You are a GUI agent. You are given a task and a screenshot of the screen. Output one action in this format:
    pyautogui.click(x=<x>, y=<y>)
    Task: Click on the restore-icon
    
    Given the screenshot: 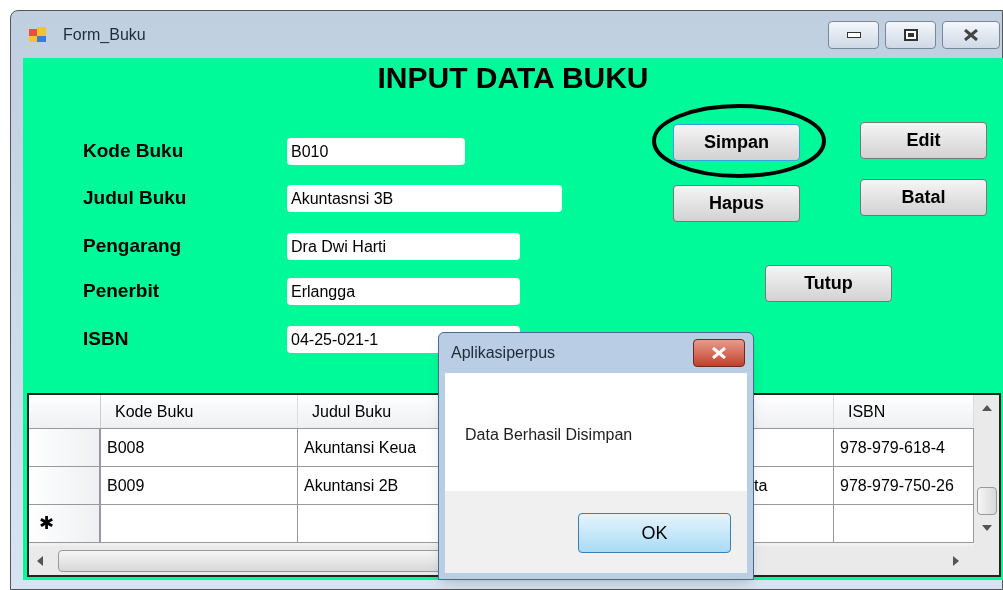 What is the action you would take?
    pyautogui.click(x=910, y=34)
    